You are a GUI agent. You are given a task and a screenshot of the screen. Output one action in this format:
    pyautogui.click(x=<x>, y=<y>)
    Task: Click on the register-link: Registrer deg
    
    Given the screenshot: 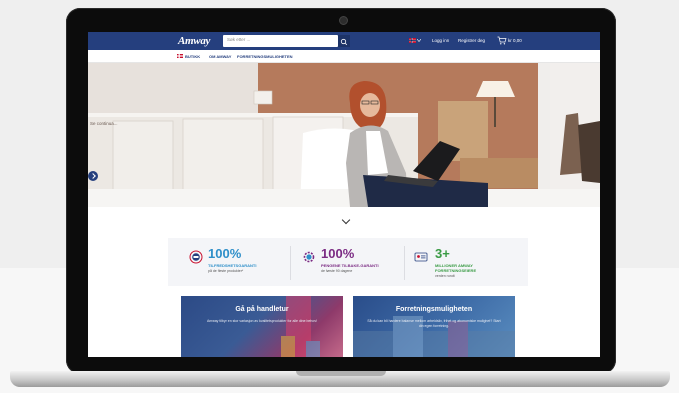 What is the action you would take?
    pyautogui.click(x=471, y=40)
    